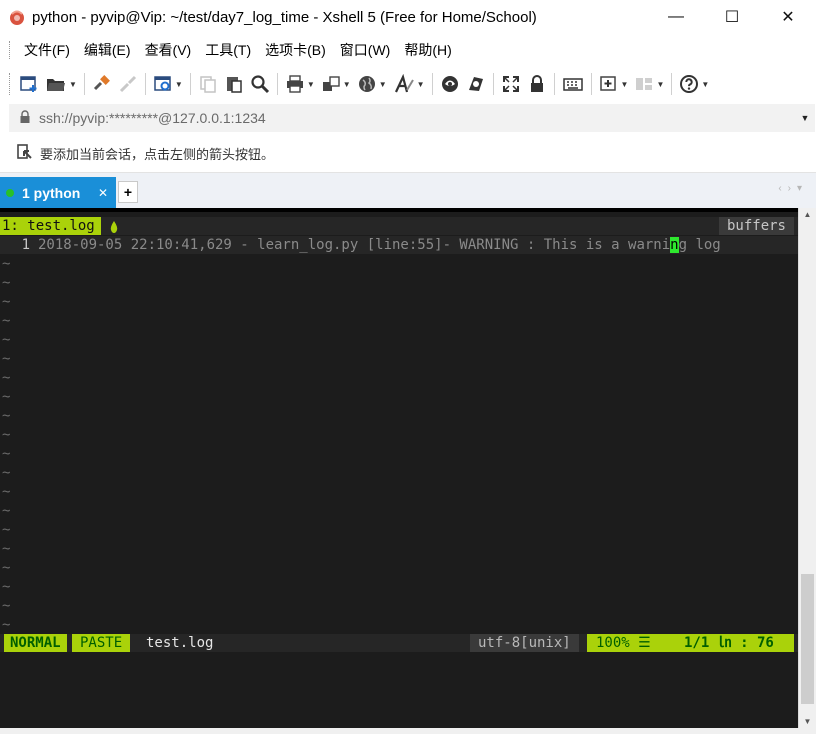 The height and width of the screenshot is (734, 816). Describe the element at coordinates (300, 84) in the screenshot. I see `print-button: ▼` at that location.